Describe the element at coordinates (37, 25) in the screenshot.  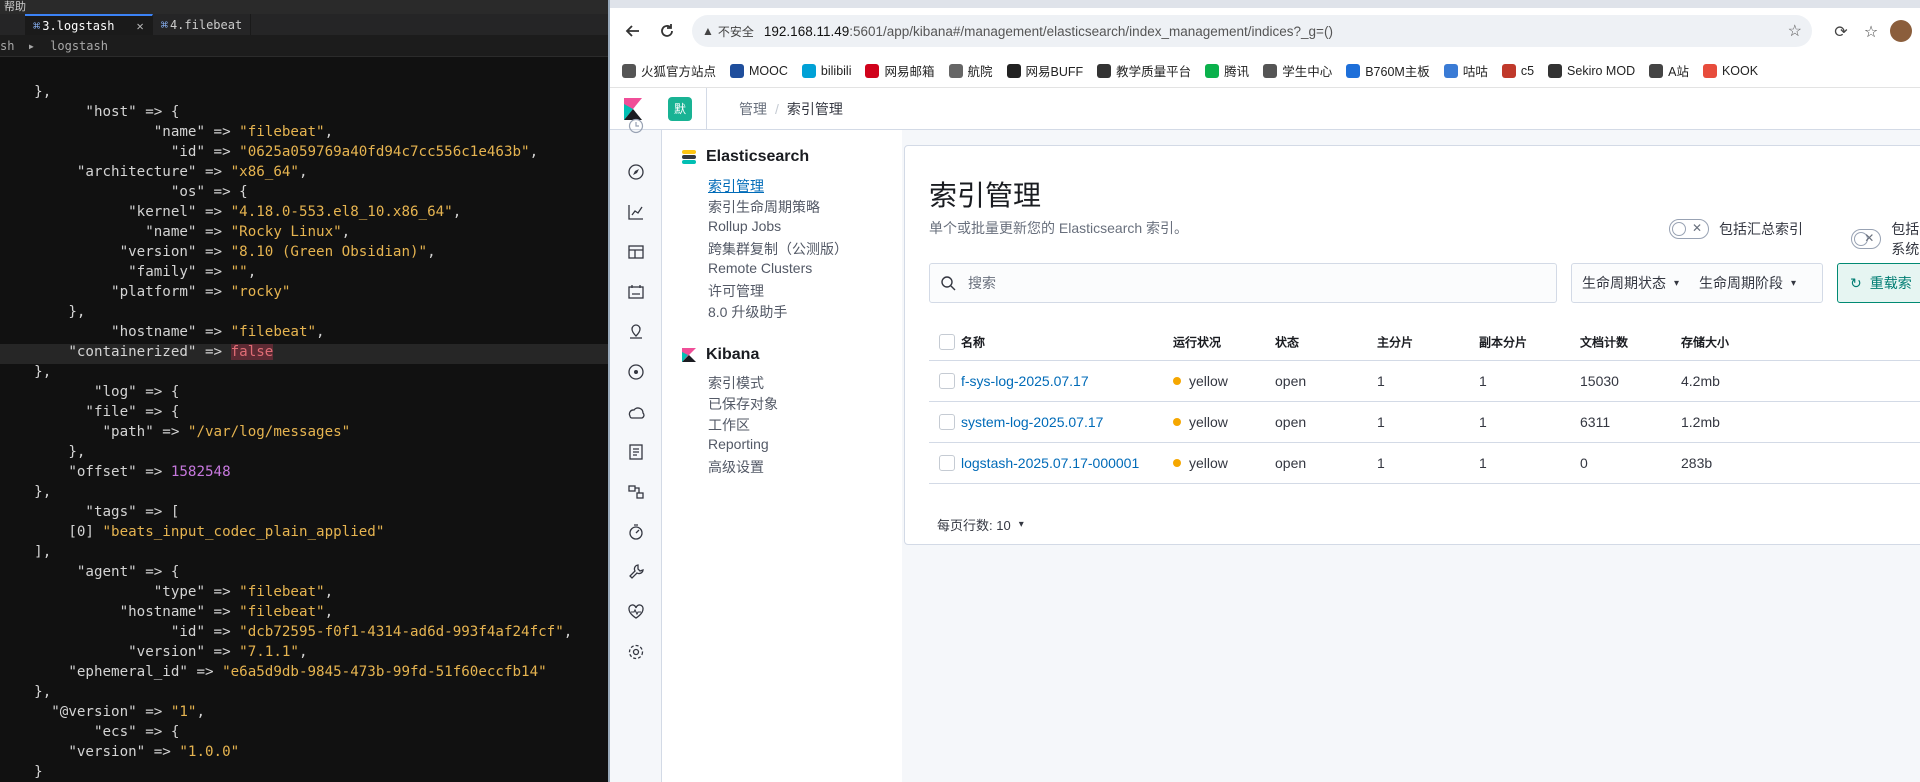
I see `command-icon: ⌘` at that location.